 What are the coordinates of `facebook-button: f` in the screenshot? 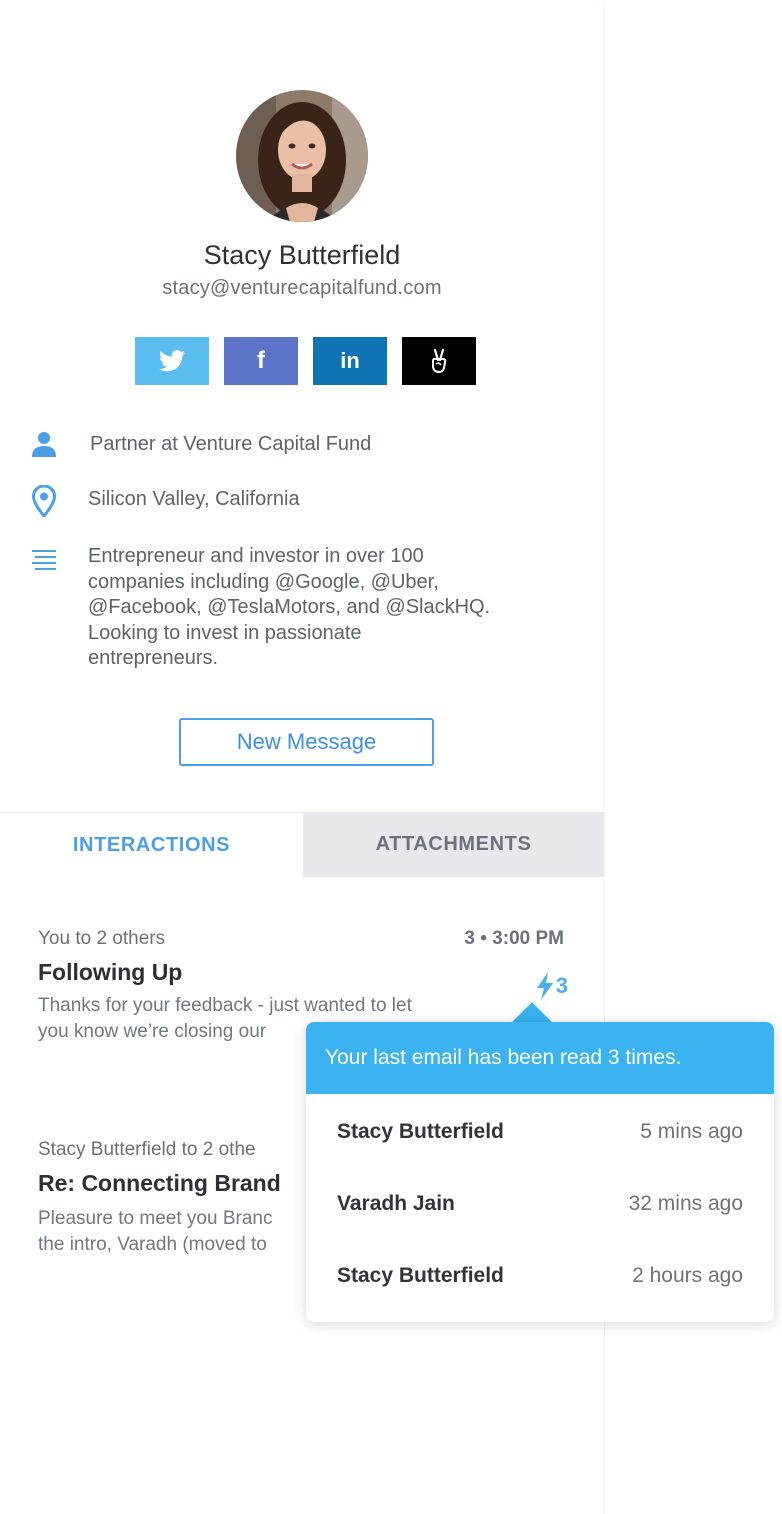 It's located at (261, 361).